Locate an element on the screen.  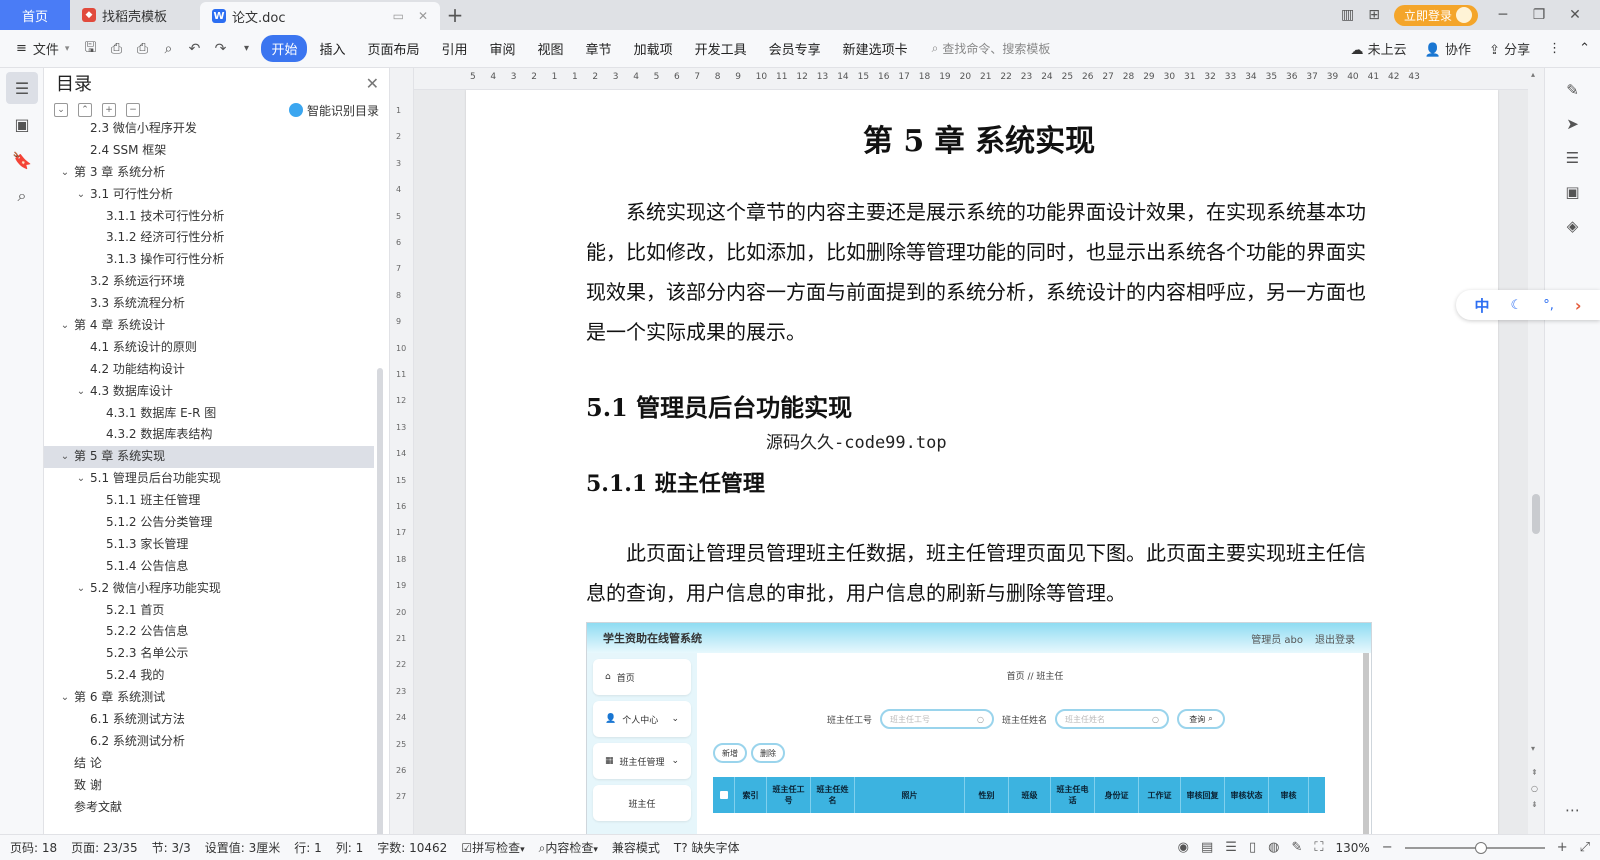
toc-item: ⌄ 第 4 章 系统设计 is located at coordinates (209, 326).